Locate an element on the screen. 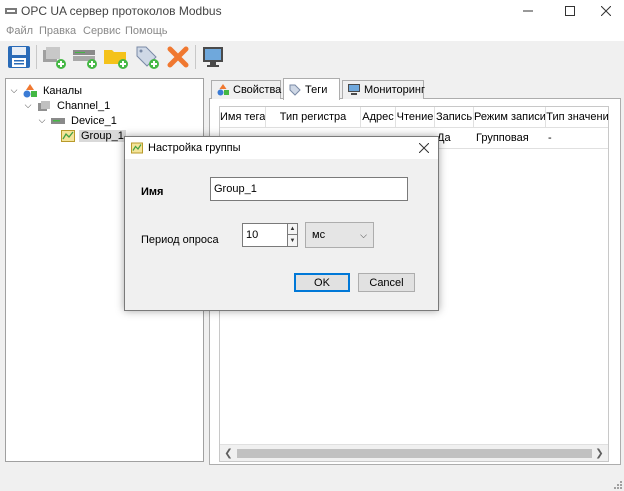 This screenshot has height=491, width=624. tree-label-channel: Channel_1 is located at coordinates (84, 105).